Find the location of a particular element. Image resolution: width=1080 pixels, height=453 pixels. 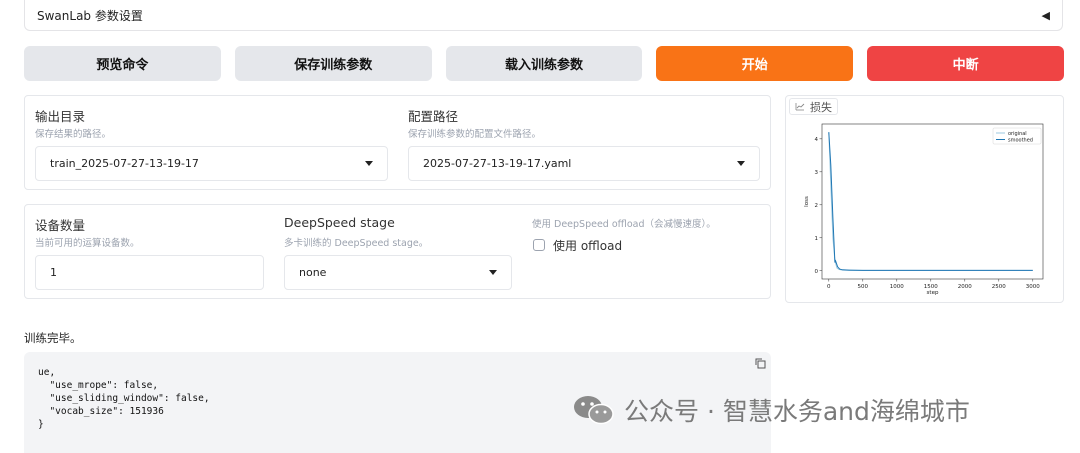

x-tick-label: 2500 is located at coordinates (999, 287).